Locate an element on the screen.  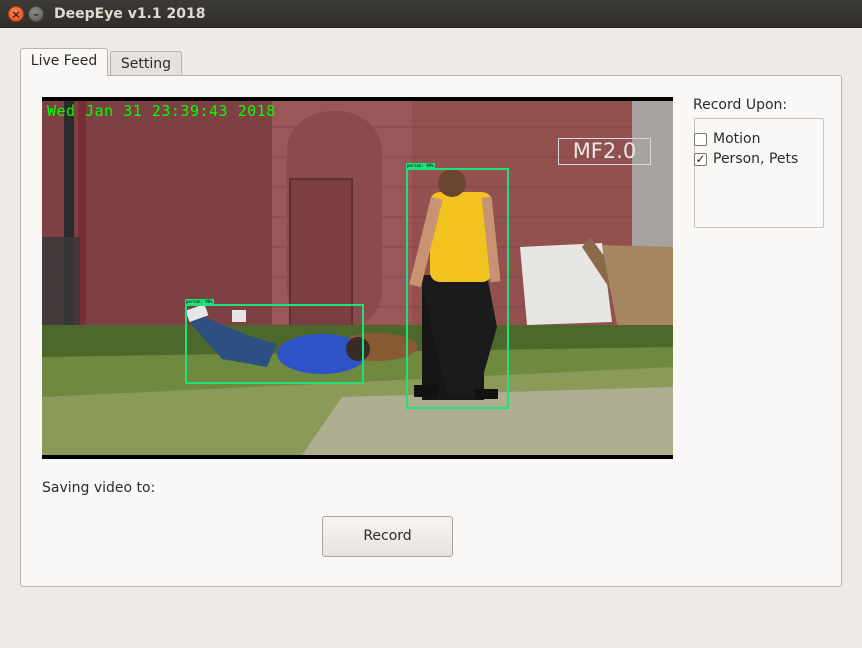
detection-box-person-standing is located at coordinates (457, 288).